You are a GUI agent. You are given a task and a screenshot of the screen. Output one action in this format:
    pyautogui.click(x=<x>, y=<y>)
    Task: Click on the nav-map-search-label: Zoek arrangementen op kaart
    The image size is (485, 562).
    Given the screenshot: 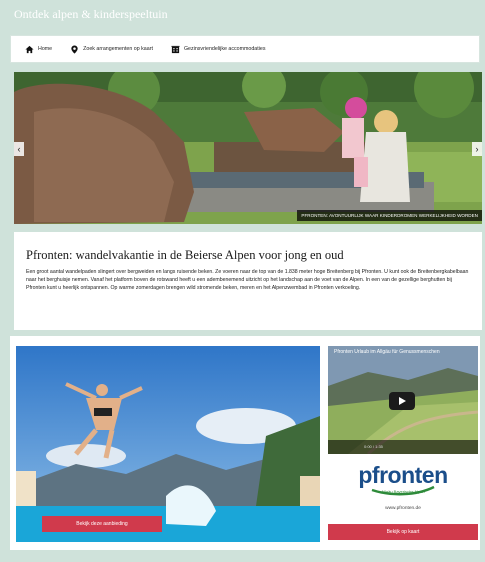 What is the action you would take?
    pyautogui.click(x=118, y=49)
    